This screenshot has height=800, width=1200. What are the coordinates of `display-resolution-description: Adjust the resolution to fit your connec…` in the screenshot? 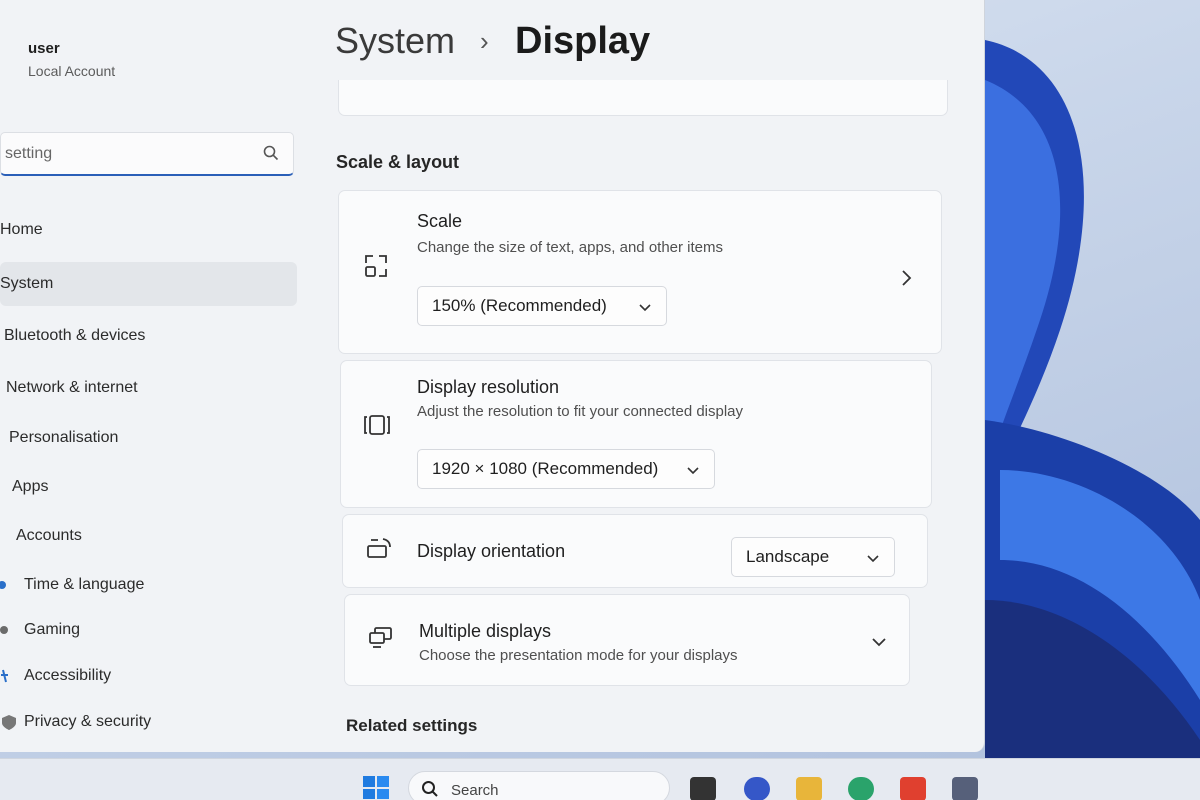 It's located at (580, 411).